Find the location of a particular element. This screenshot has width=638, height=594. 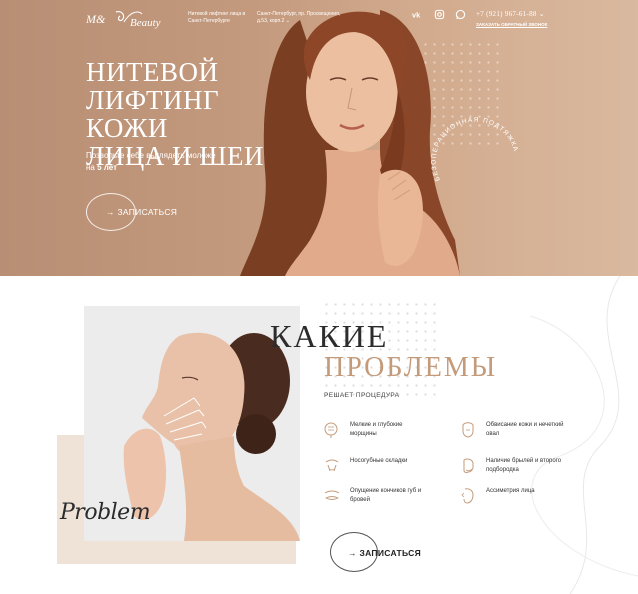

header-tagline: Нитевой лифтинг лица в Санкт-Петербурге is located at coordinates (217, 17).